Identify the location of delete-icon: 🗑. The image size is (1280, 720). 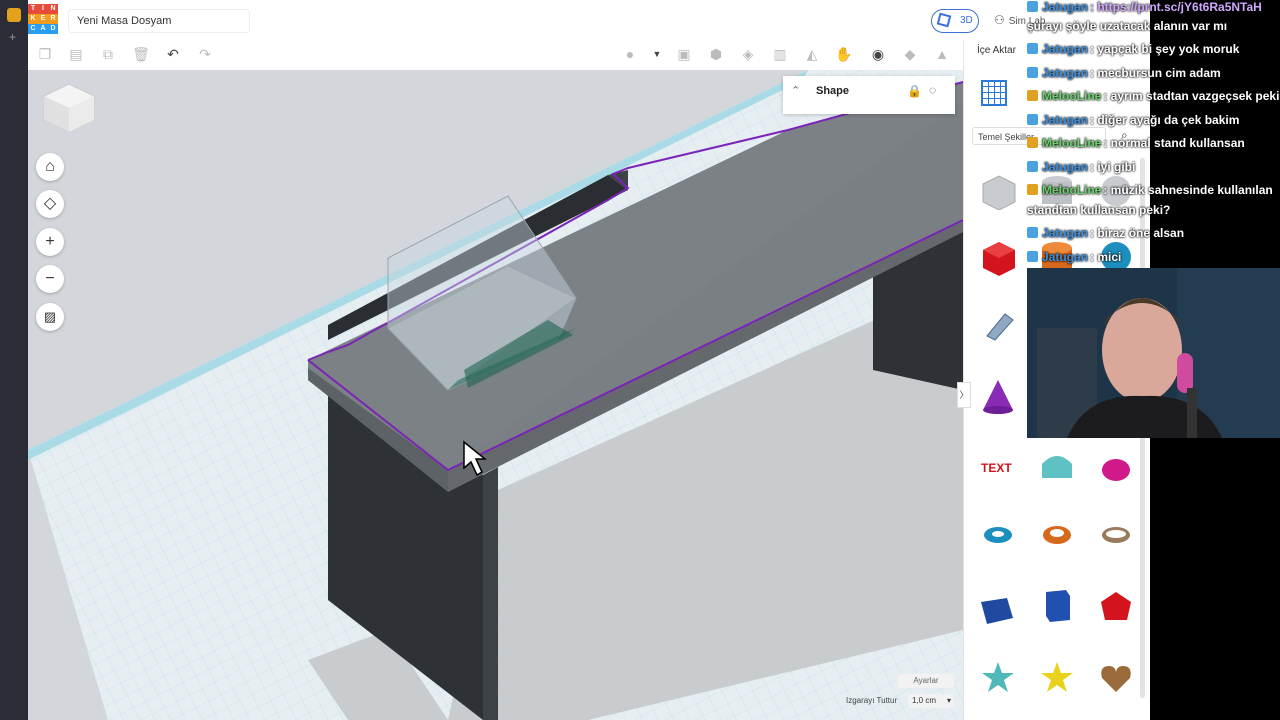
(141, 54).